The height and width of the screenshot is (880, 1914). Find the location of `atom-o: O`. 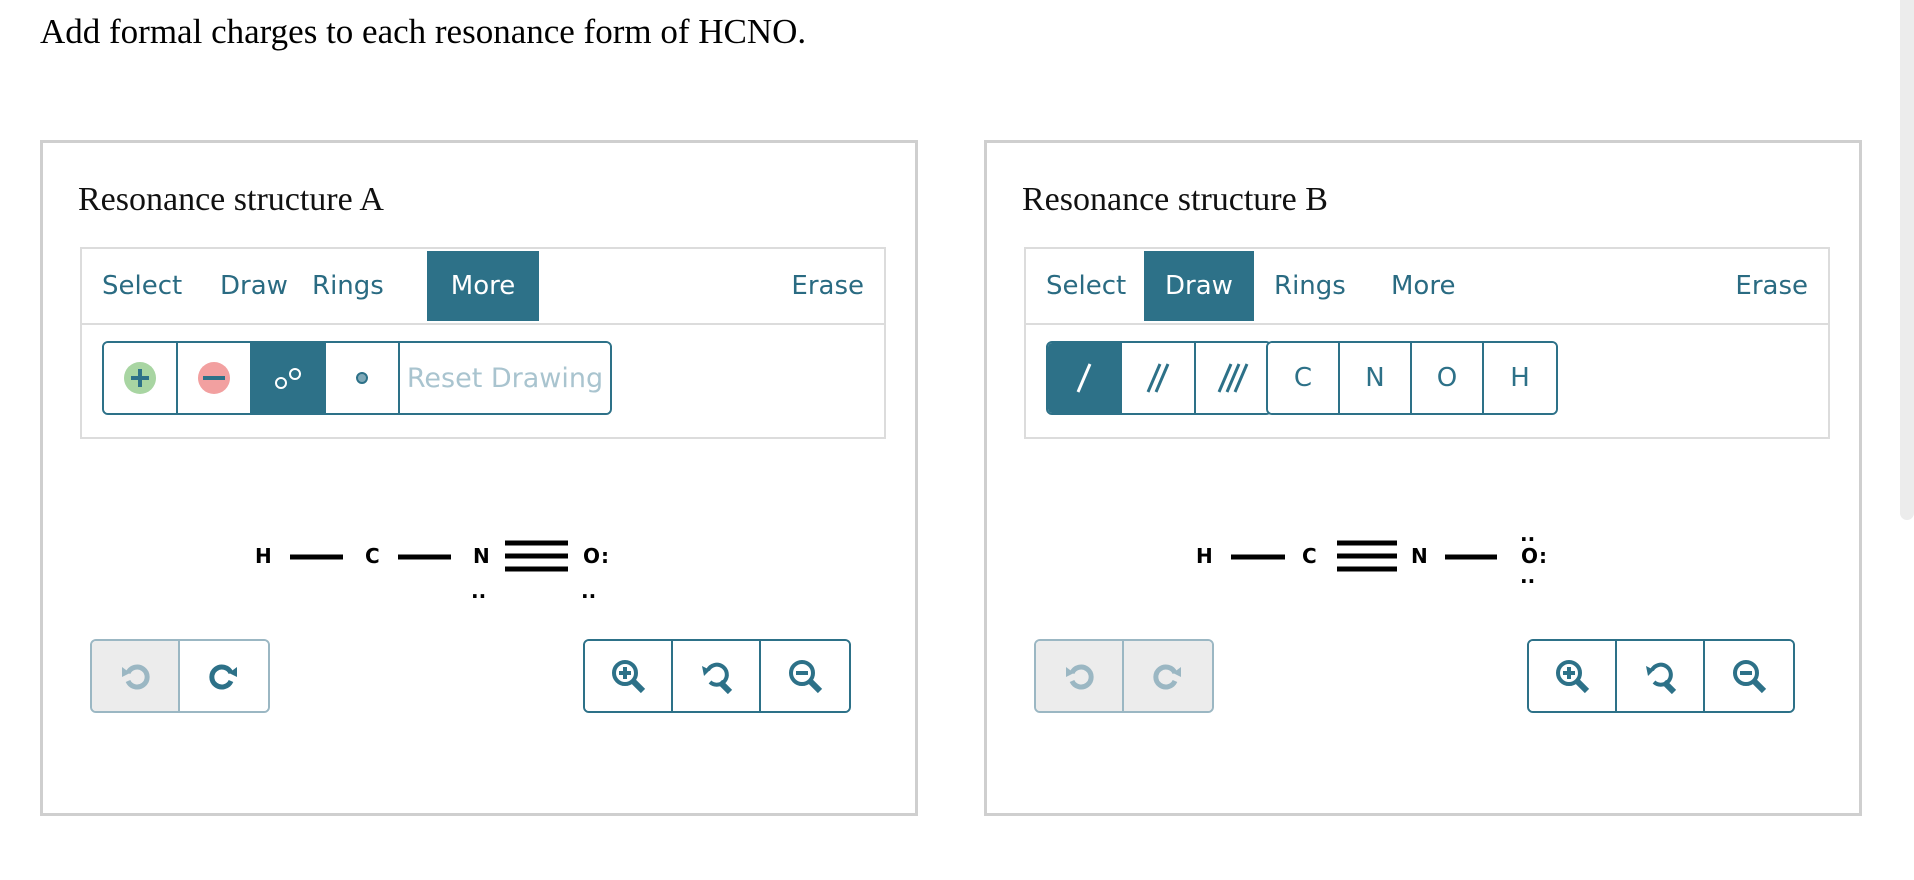

atom-o: O is located at coordinates (591, 556).